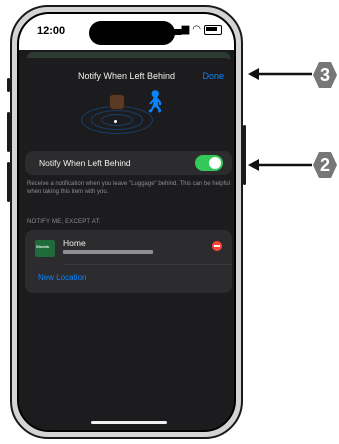 This screenshot has width=339, height=444. I want to click on luggage-icon, so click(117, 102).